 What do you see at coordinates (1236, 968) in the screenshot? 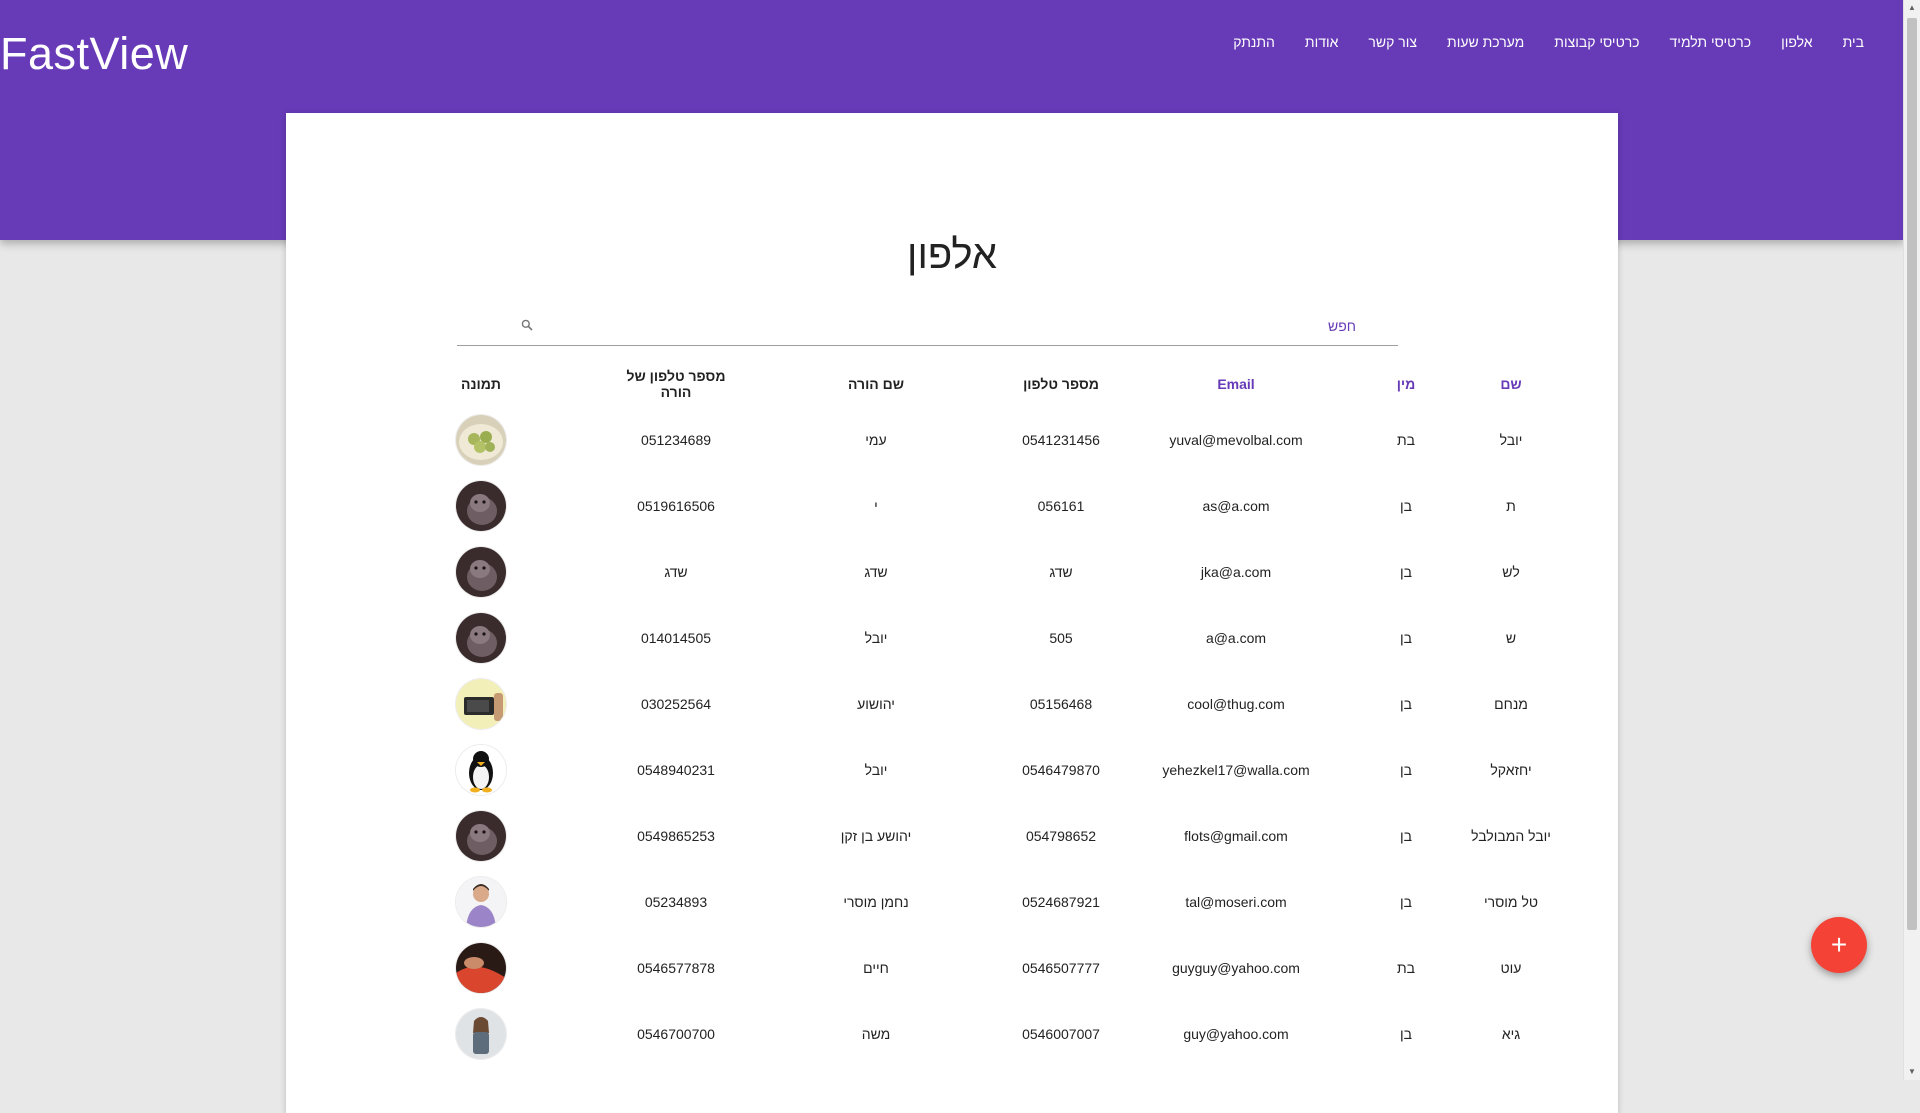
I see `cell-email: guyguy@yahoo.com` at bounding box center [1236, 968].